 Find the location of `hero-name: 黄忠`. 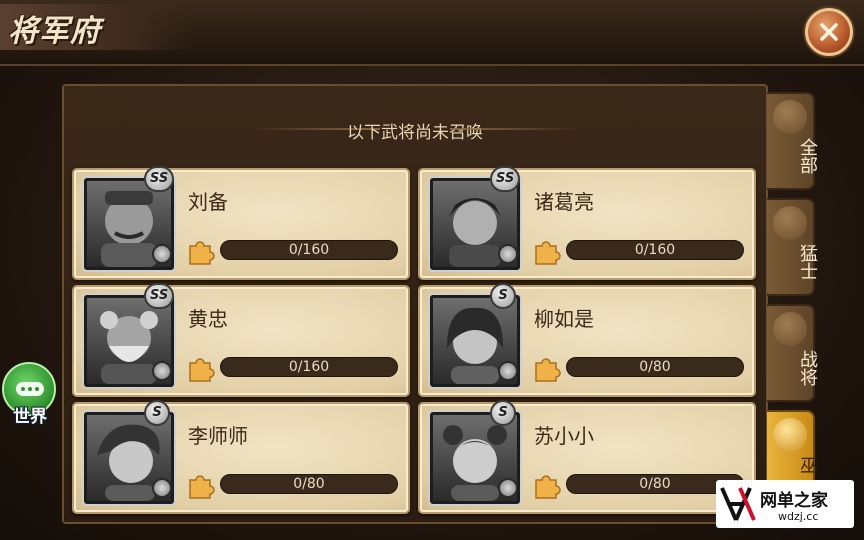

hero-name: 黄忠 is located at coordinates (208, 319).